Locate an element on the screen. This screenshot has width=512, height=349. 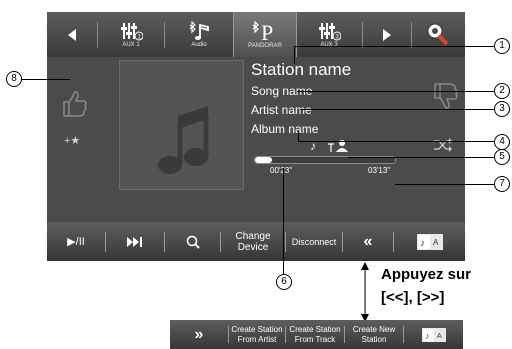
next-track-button is located at coordinates (135, 241).